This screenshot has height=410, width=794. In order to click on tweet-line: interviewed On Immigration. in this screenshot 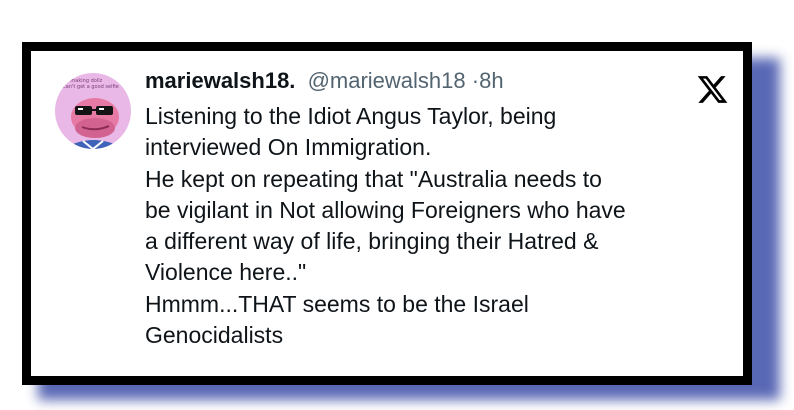, I will do `click(288, 147)`.